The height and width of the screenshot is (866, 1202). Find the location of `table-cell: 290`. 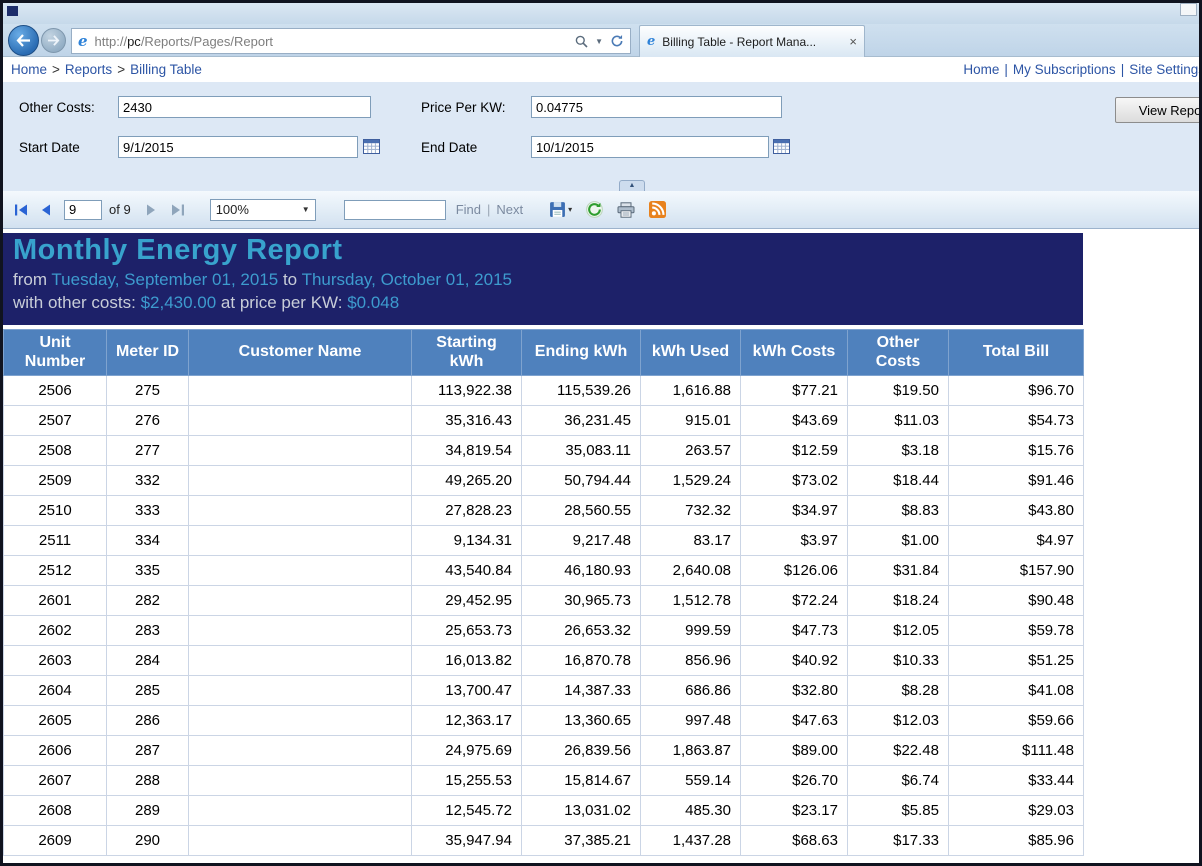

table-cell: 290 is located at coordinates (147, 840).